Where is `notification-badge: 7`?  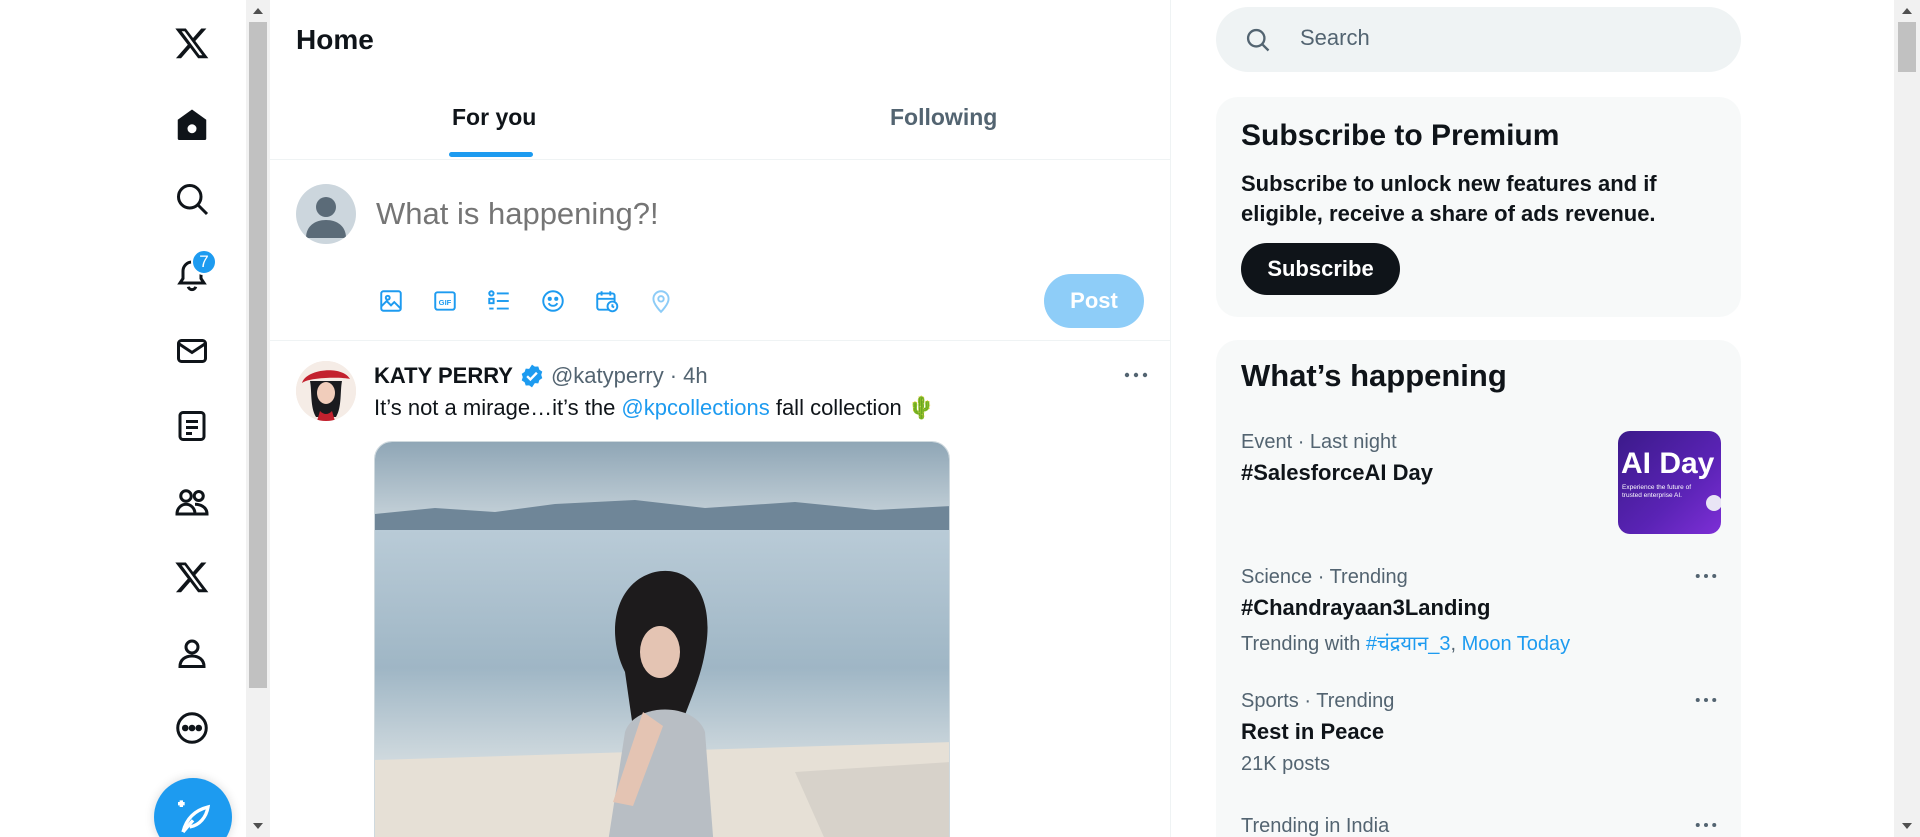 notification-badge: 7 is located at coordinates (204, 262).